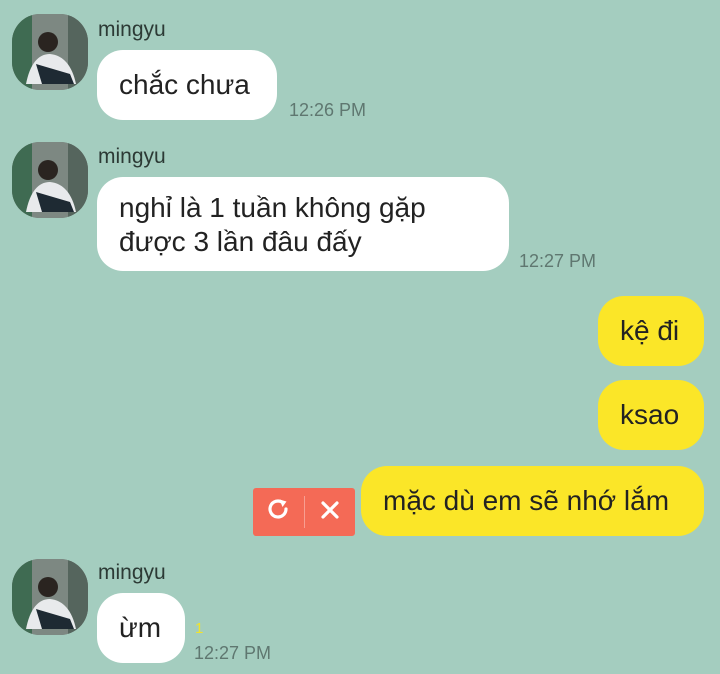 Image resolution: width=720 pixels, height=674 pixels. I want to click on delete-button, so click(330, 512).